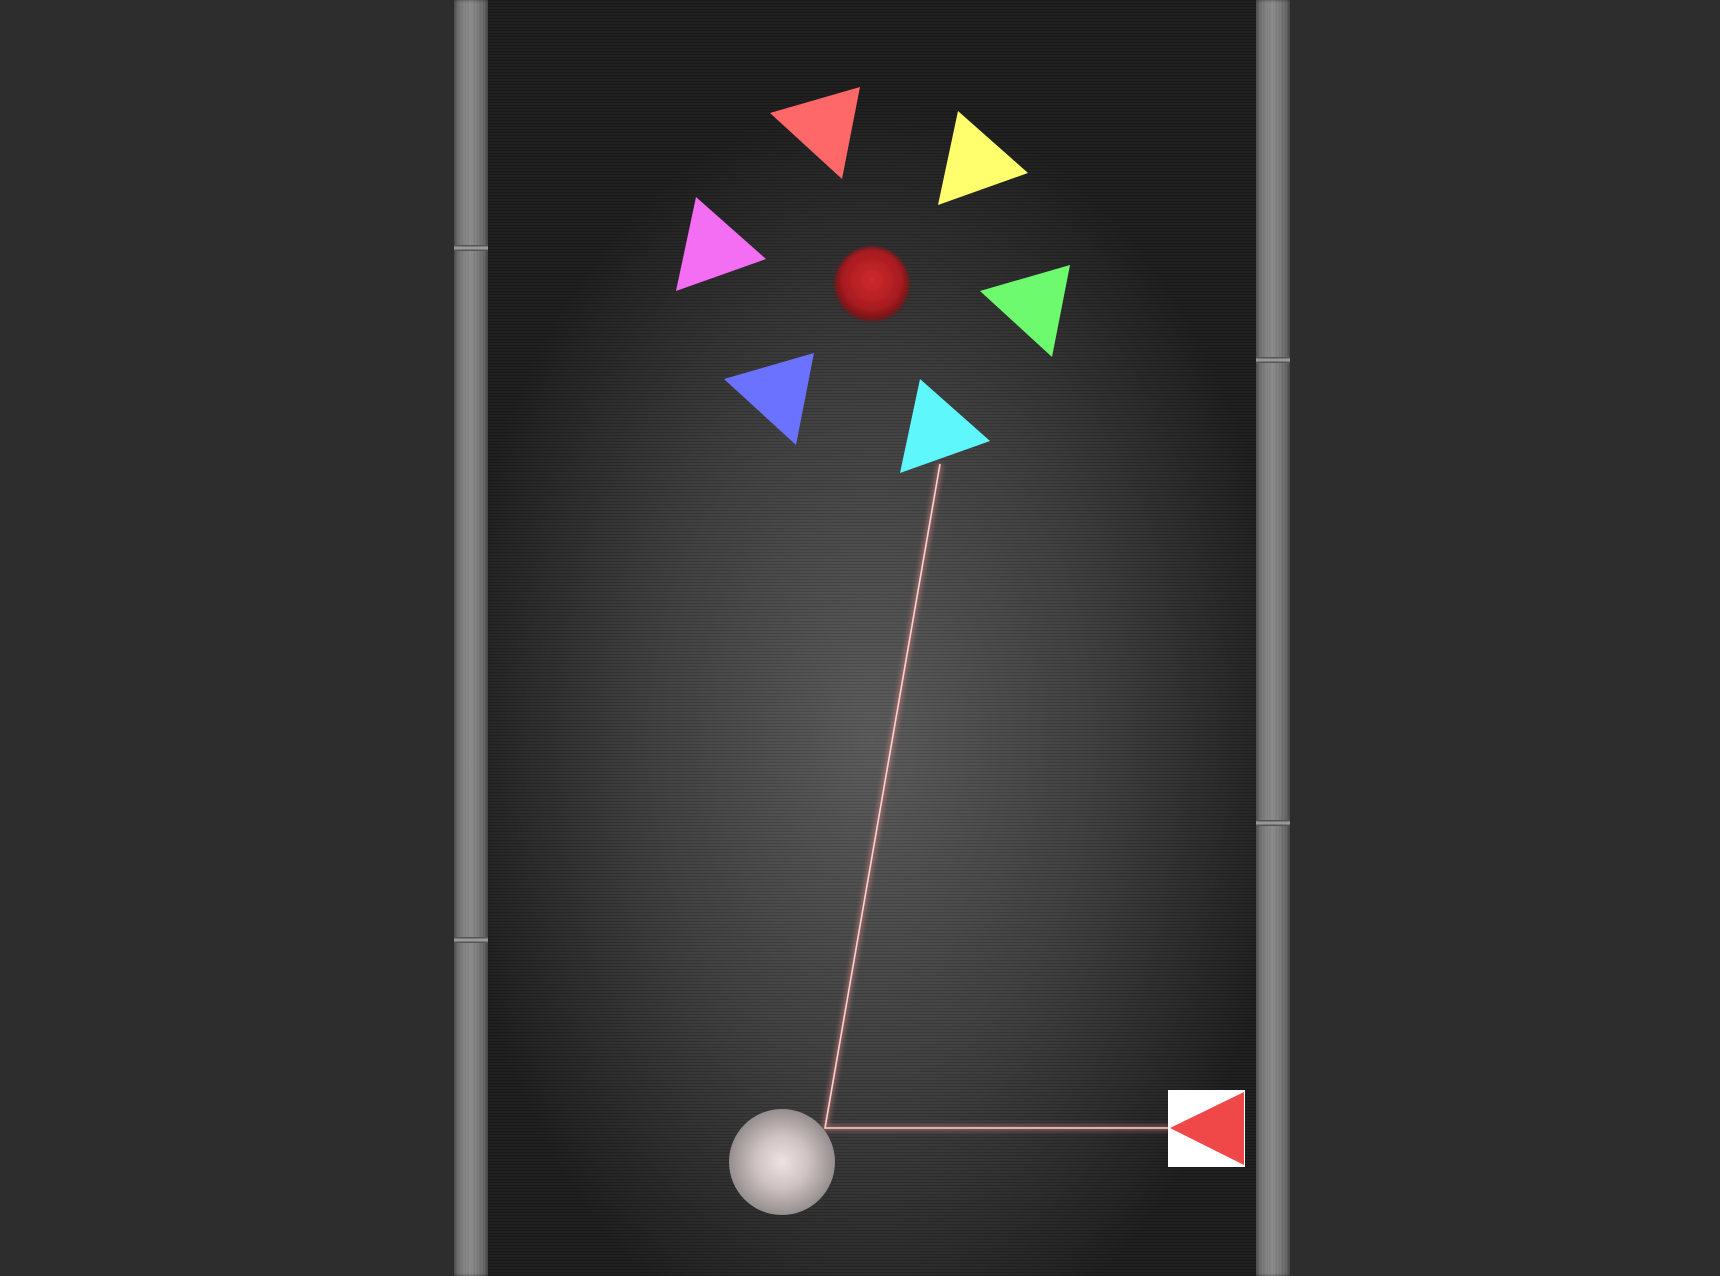  I want to click on green-prism, so click(1025, 311).